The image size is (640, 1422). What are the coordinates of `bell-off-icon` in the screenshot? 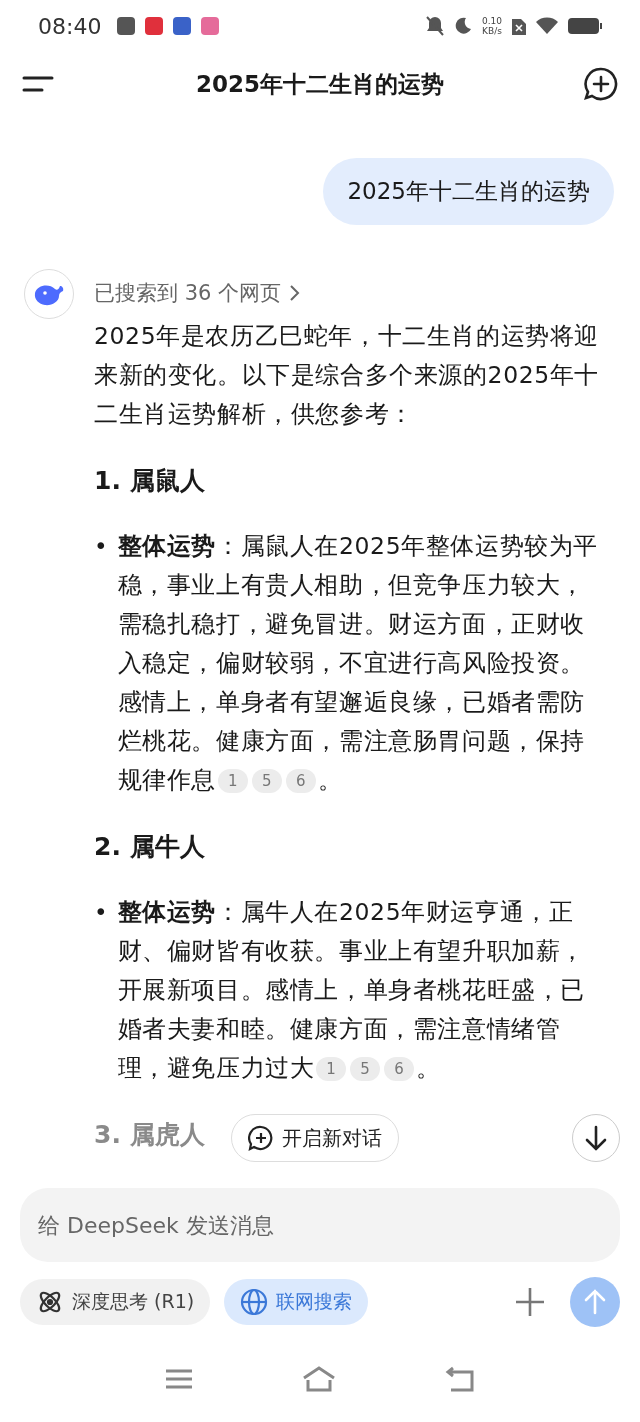 It's located at (434, 26).